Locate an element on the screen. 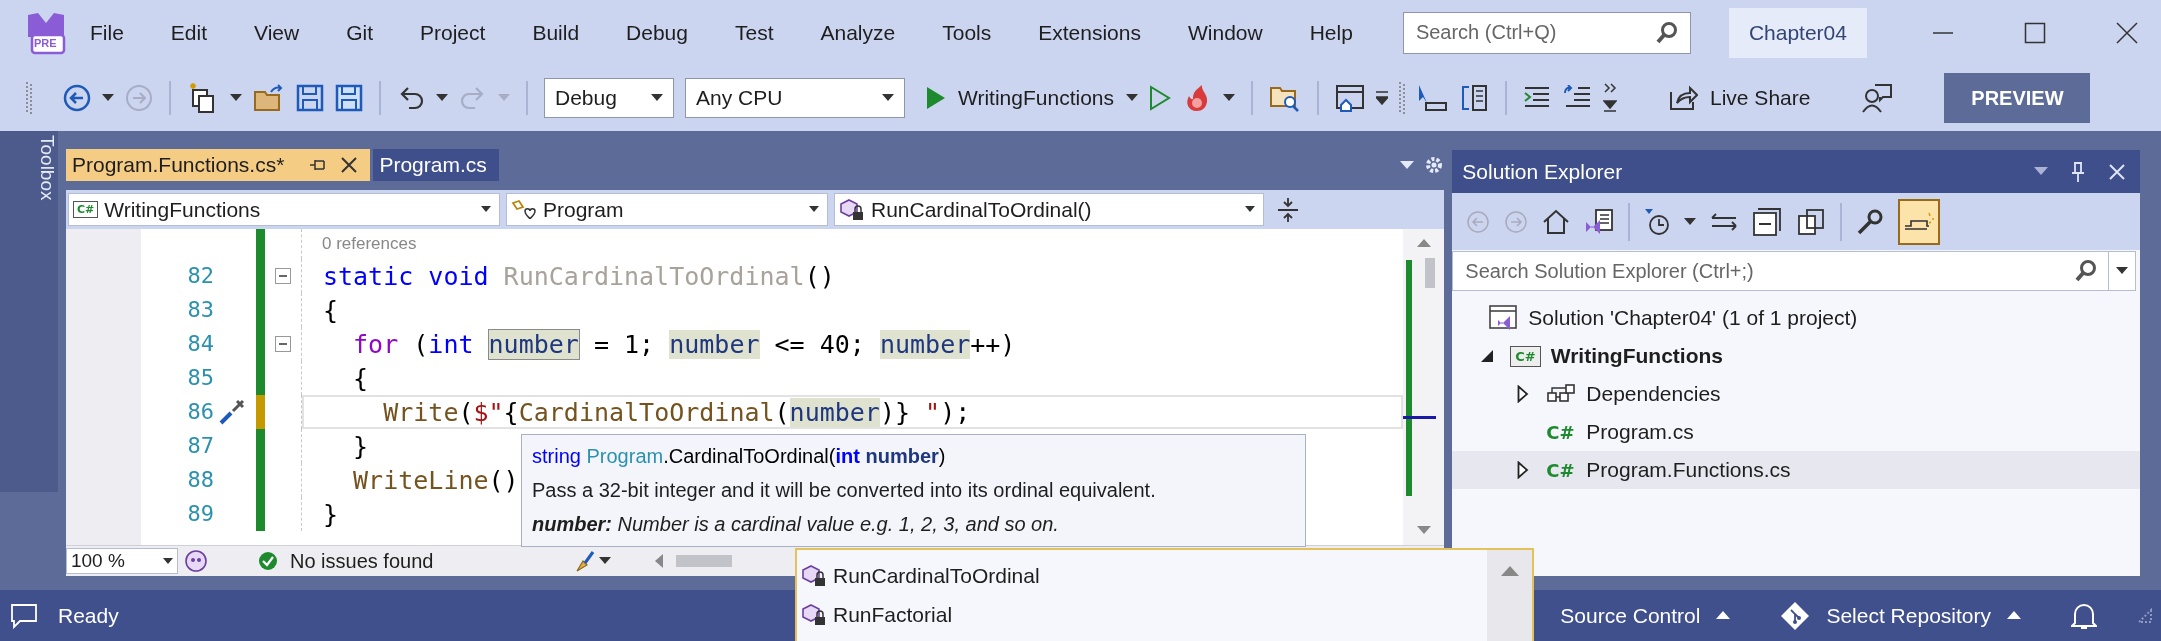 Image resolution: width=2161 pixels, height=641 pixels. menu-item: Tools is located at coordinates (967, 32).